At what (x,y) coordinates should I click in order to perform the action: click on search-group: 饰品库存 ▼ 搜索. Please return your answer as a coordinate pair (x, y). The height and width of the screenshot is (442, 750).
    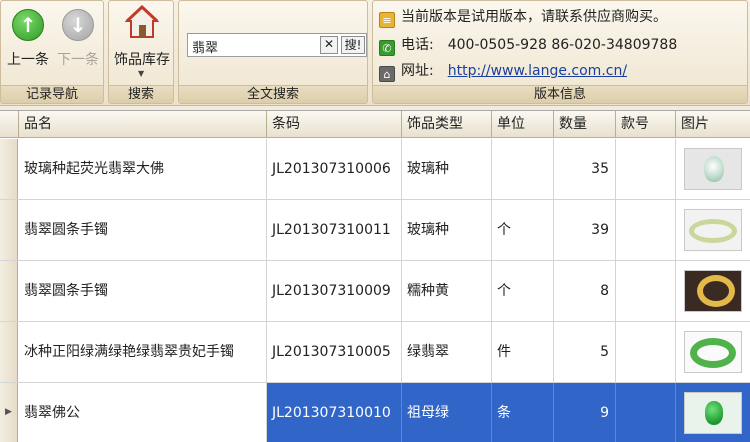
    Looking at the image, I should click on (141, 52).